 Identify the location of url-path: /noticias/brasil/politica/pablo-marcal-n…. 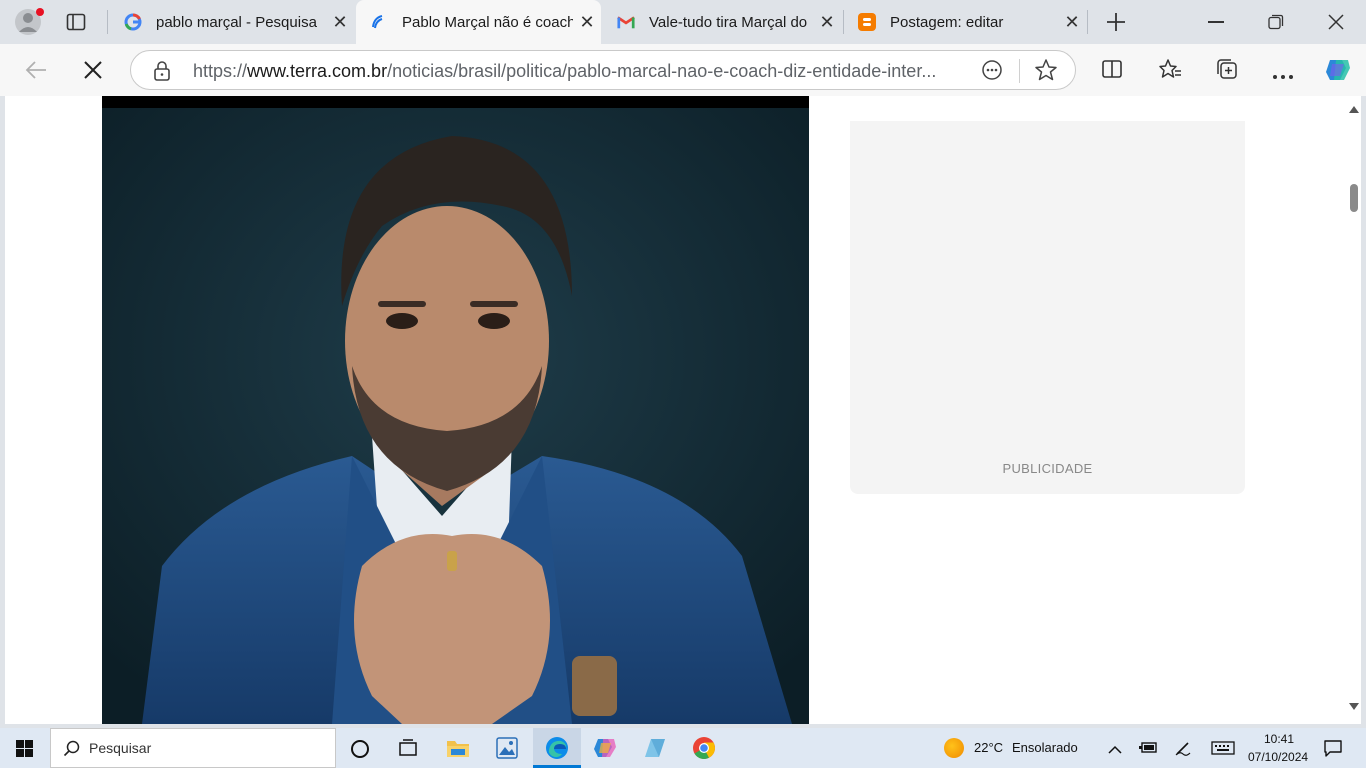
(662, 71).